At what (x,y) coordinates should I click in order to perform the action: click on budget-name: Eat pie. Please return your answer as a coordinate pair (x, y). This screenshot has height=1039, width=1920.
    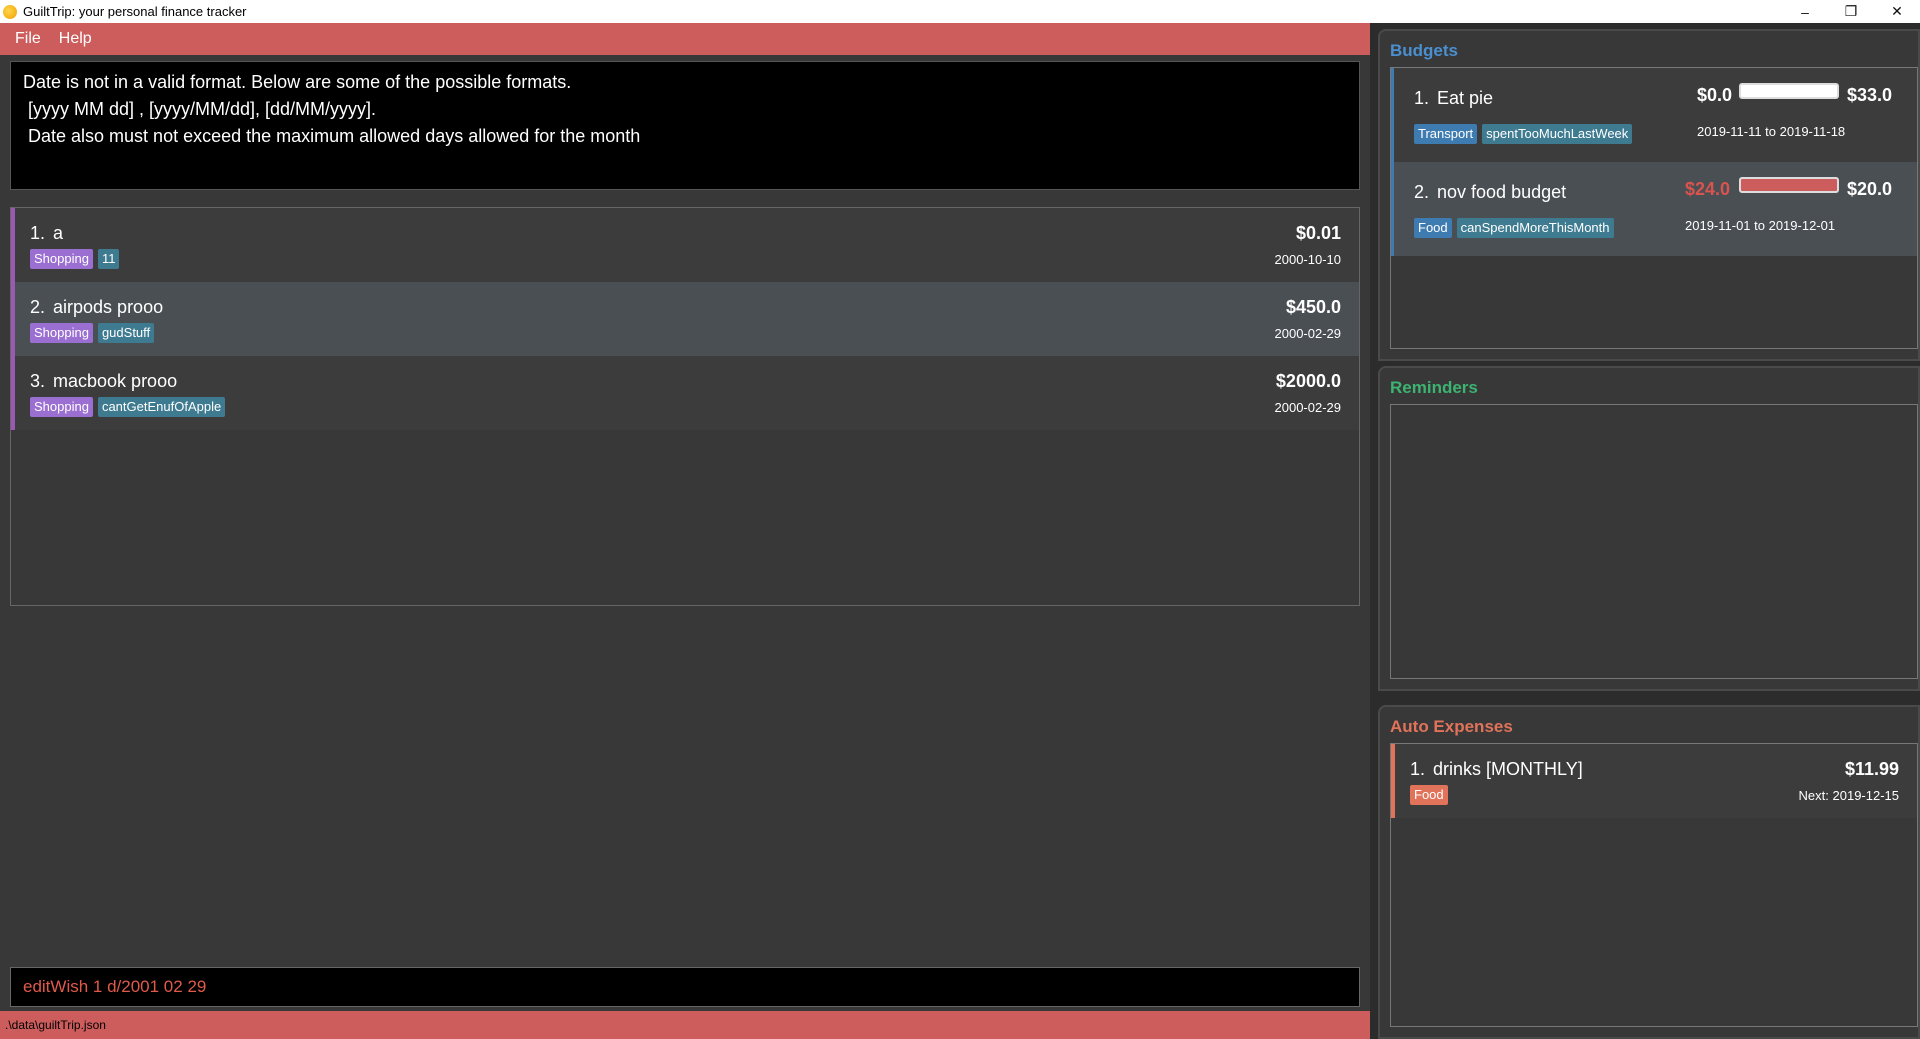
    Looking at the image, I should click on (1465, 98).